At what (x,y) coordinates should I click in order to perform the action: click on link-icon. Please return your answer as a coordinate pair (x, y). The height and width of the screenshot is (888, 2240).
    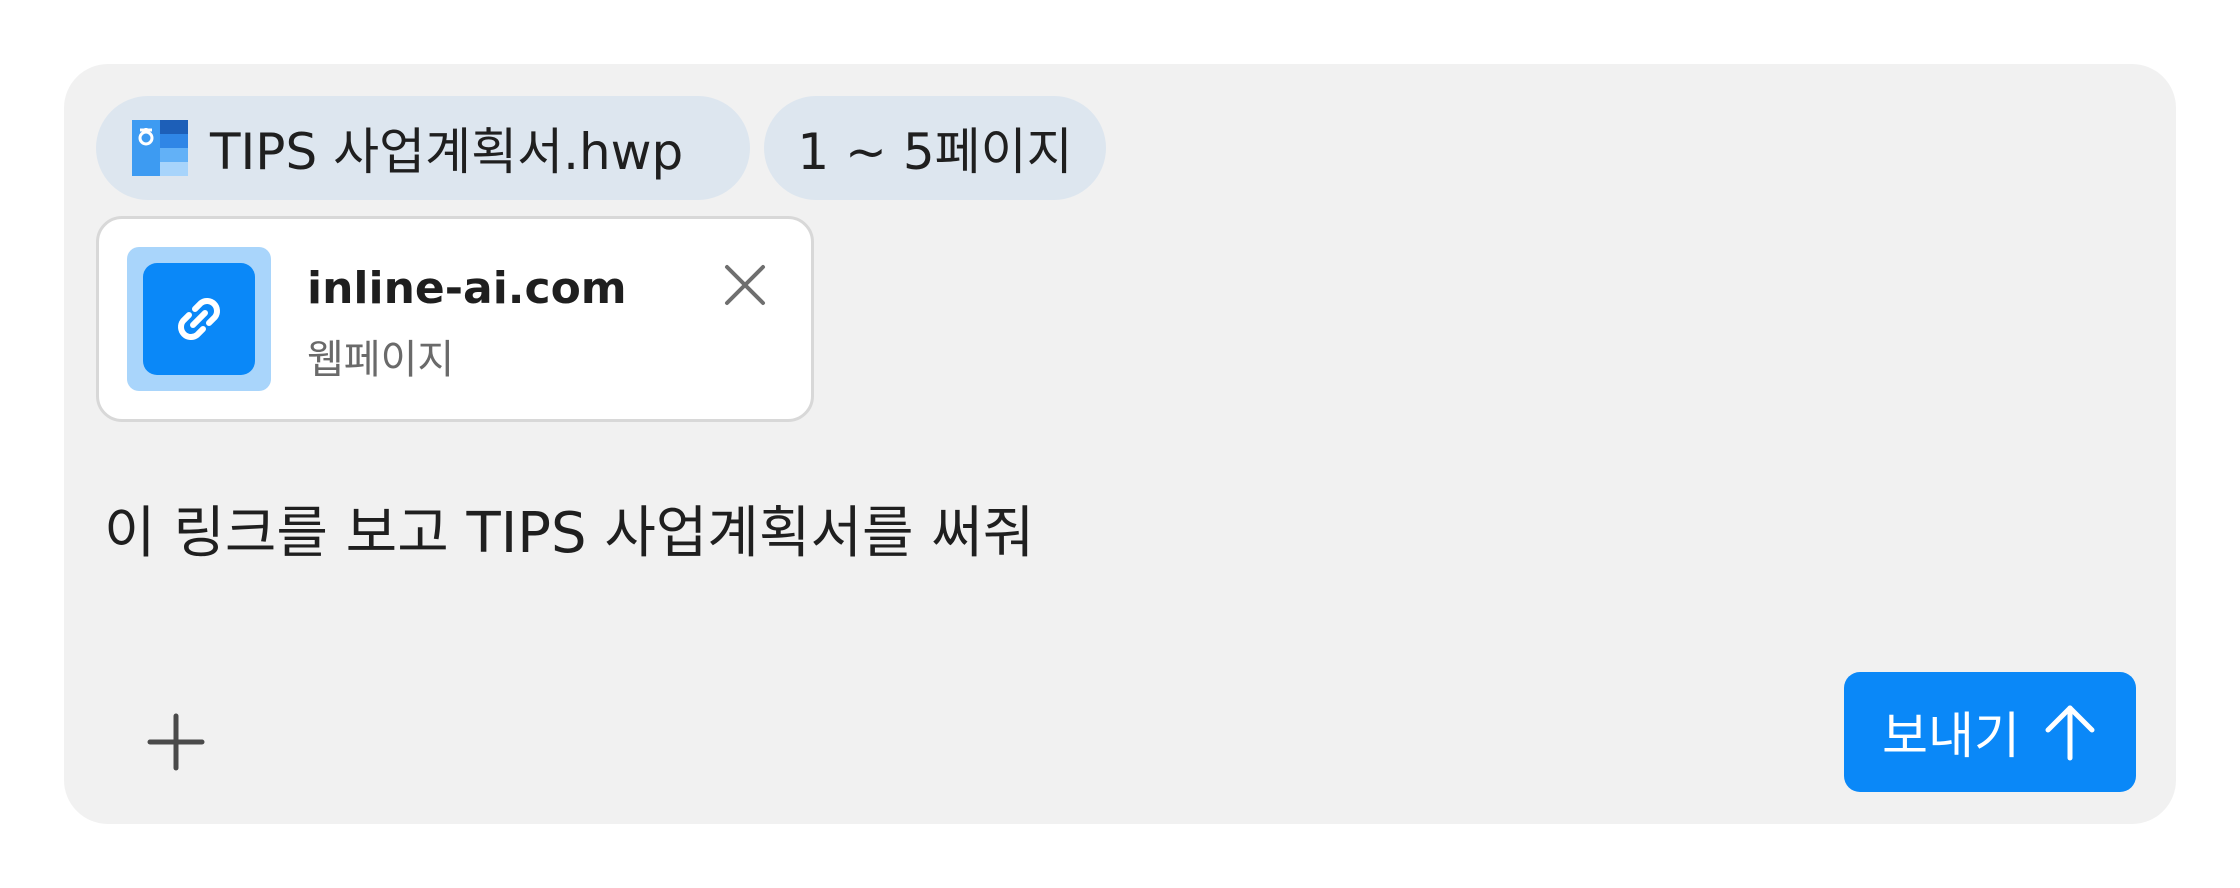
    Looking at the image, I should click on (199, 319).